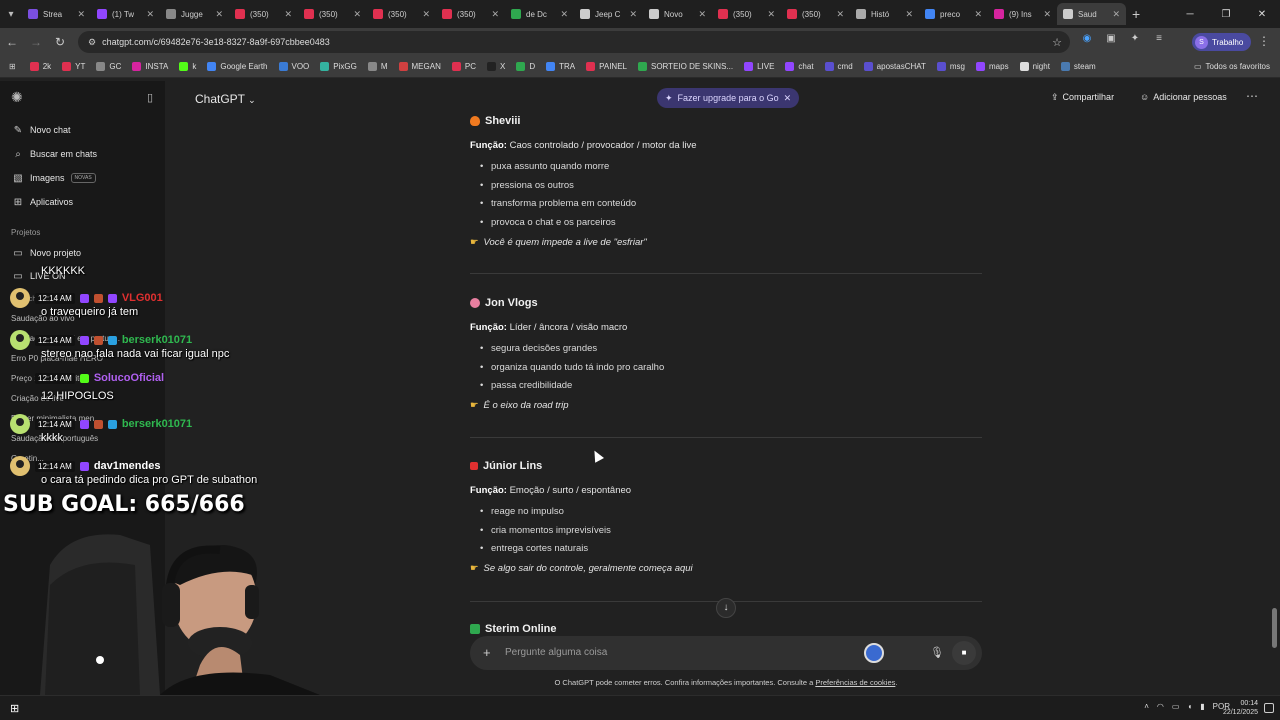  Describe the element at coordinates (1262, 14) in the screenshot. I see `close-window-icon: ✕` at that location.